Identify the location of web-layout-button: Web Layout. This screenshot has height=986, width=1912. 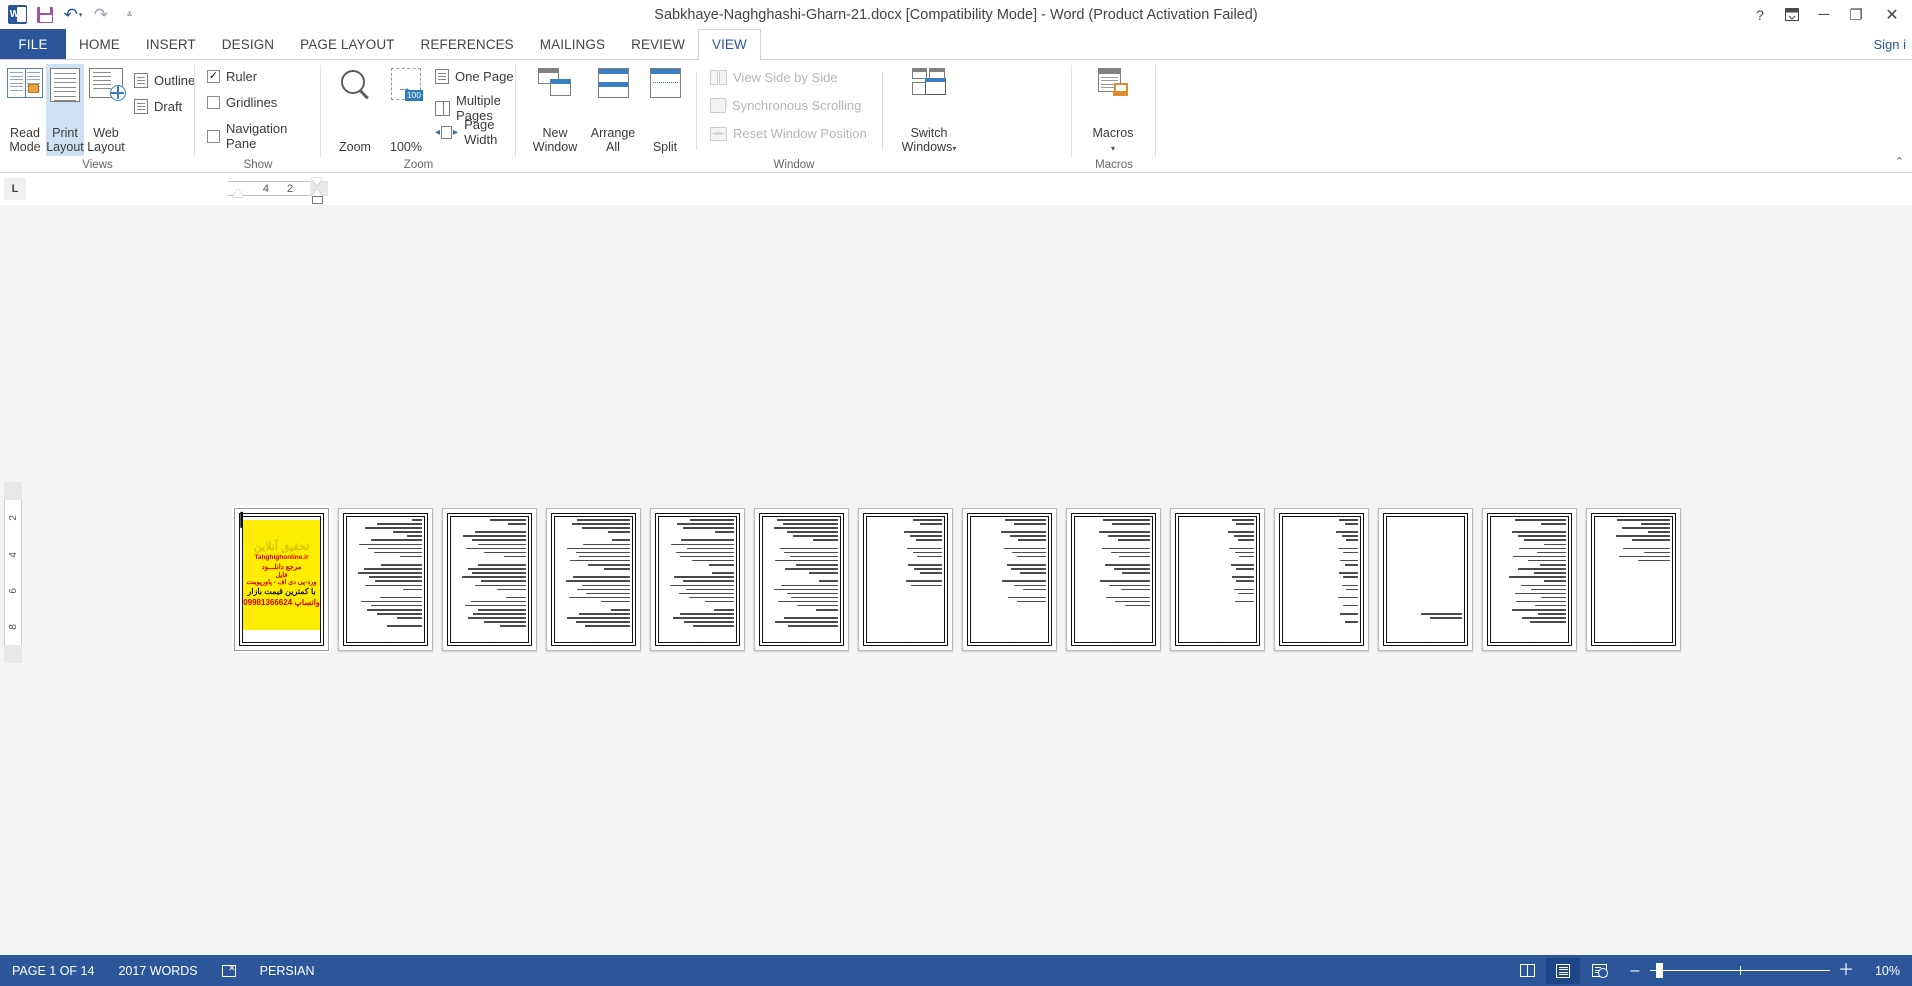
(106, 110).